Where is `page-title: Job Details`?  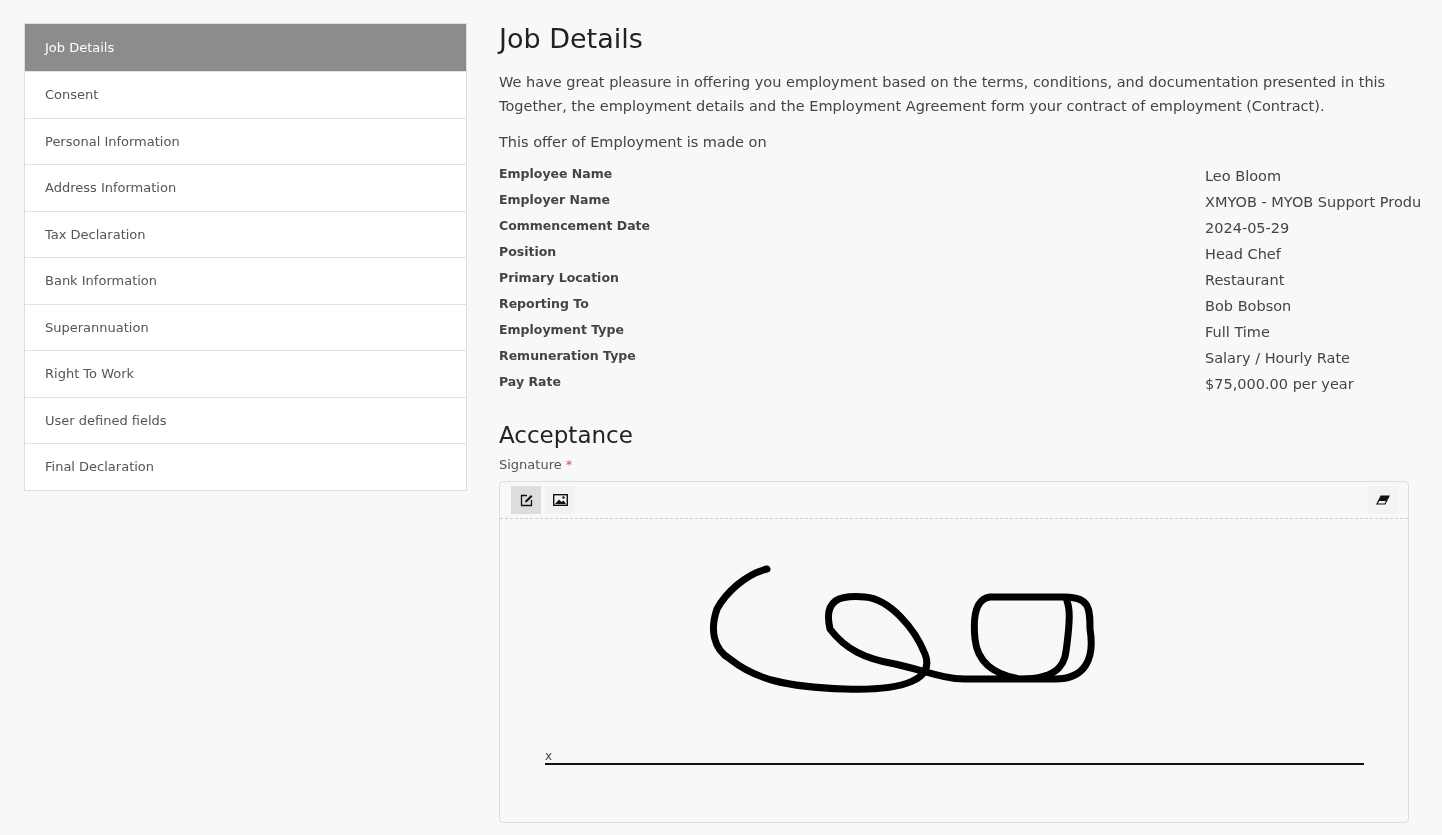 page-title: Job Details is located at coordinates (571, 38).